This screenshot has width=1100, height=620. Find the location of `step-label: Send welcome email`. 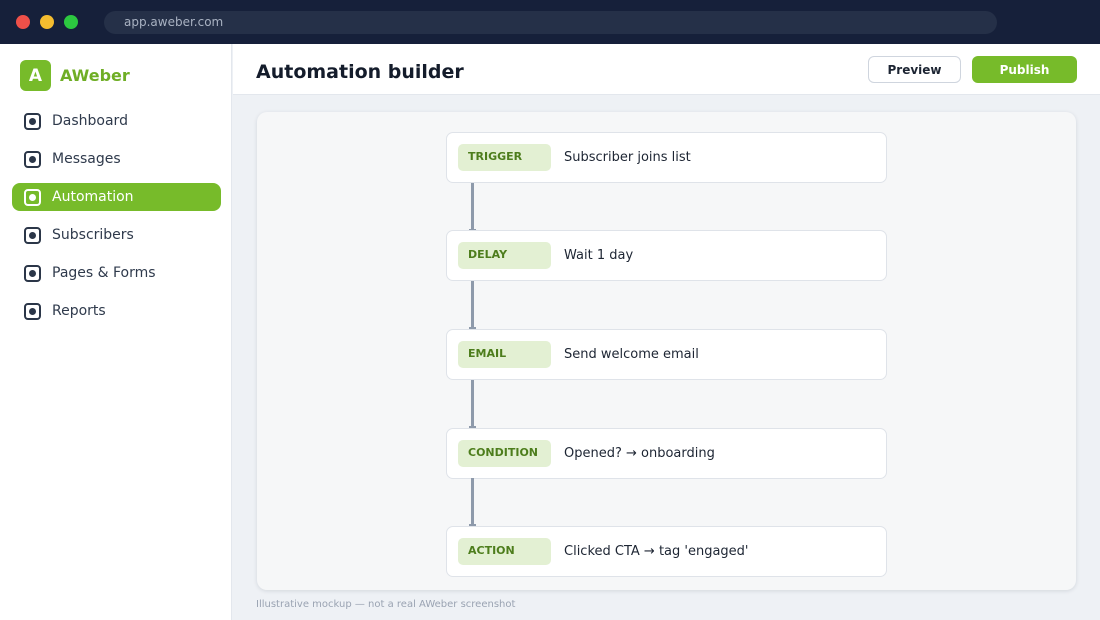

step-label: Send welcome email is located at coordinates (631, 354).